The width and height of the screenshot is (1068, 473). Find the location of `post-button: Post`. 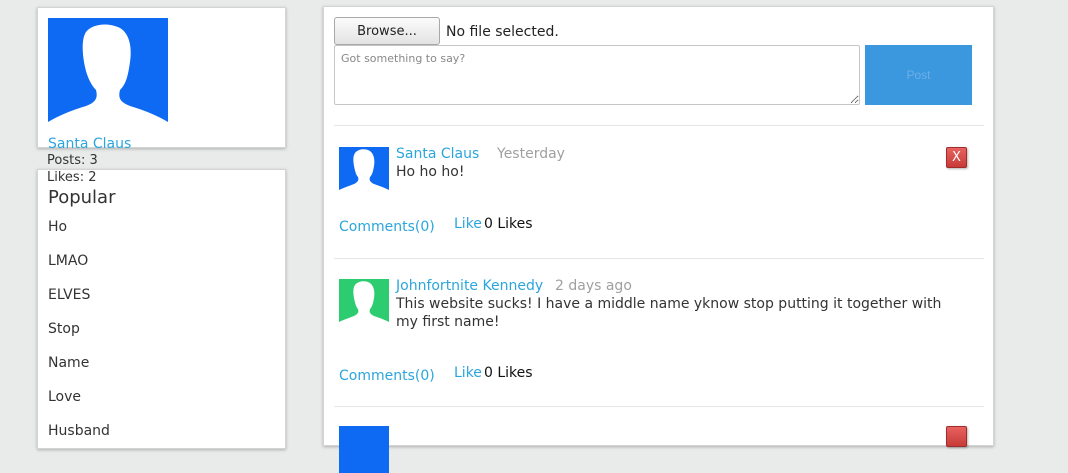

post-button: Post is located at coordinates (918, 75).